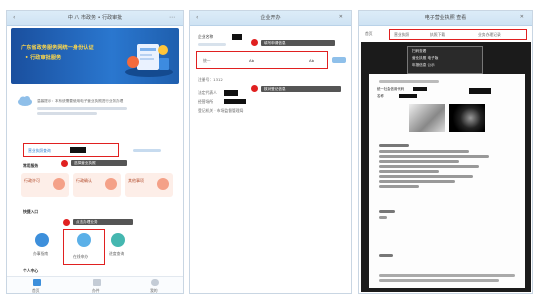 The image size is (538, 297). Describe the element at coordinates (59, 184) in the screenshot. I see `service-card-1-icon` at that location.